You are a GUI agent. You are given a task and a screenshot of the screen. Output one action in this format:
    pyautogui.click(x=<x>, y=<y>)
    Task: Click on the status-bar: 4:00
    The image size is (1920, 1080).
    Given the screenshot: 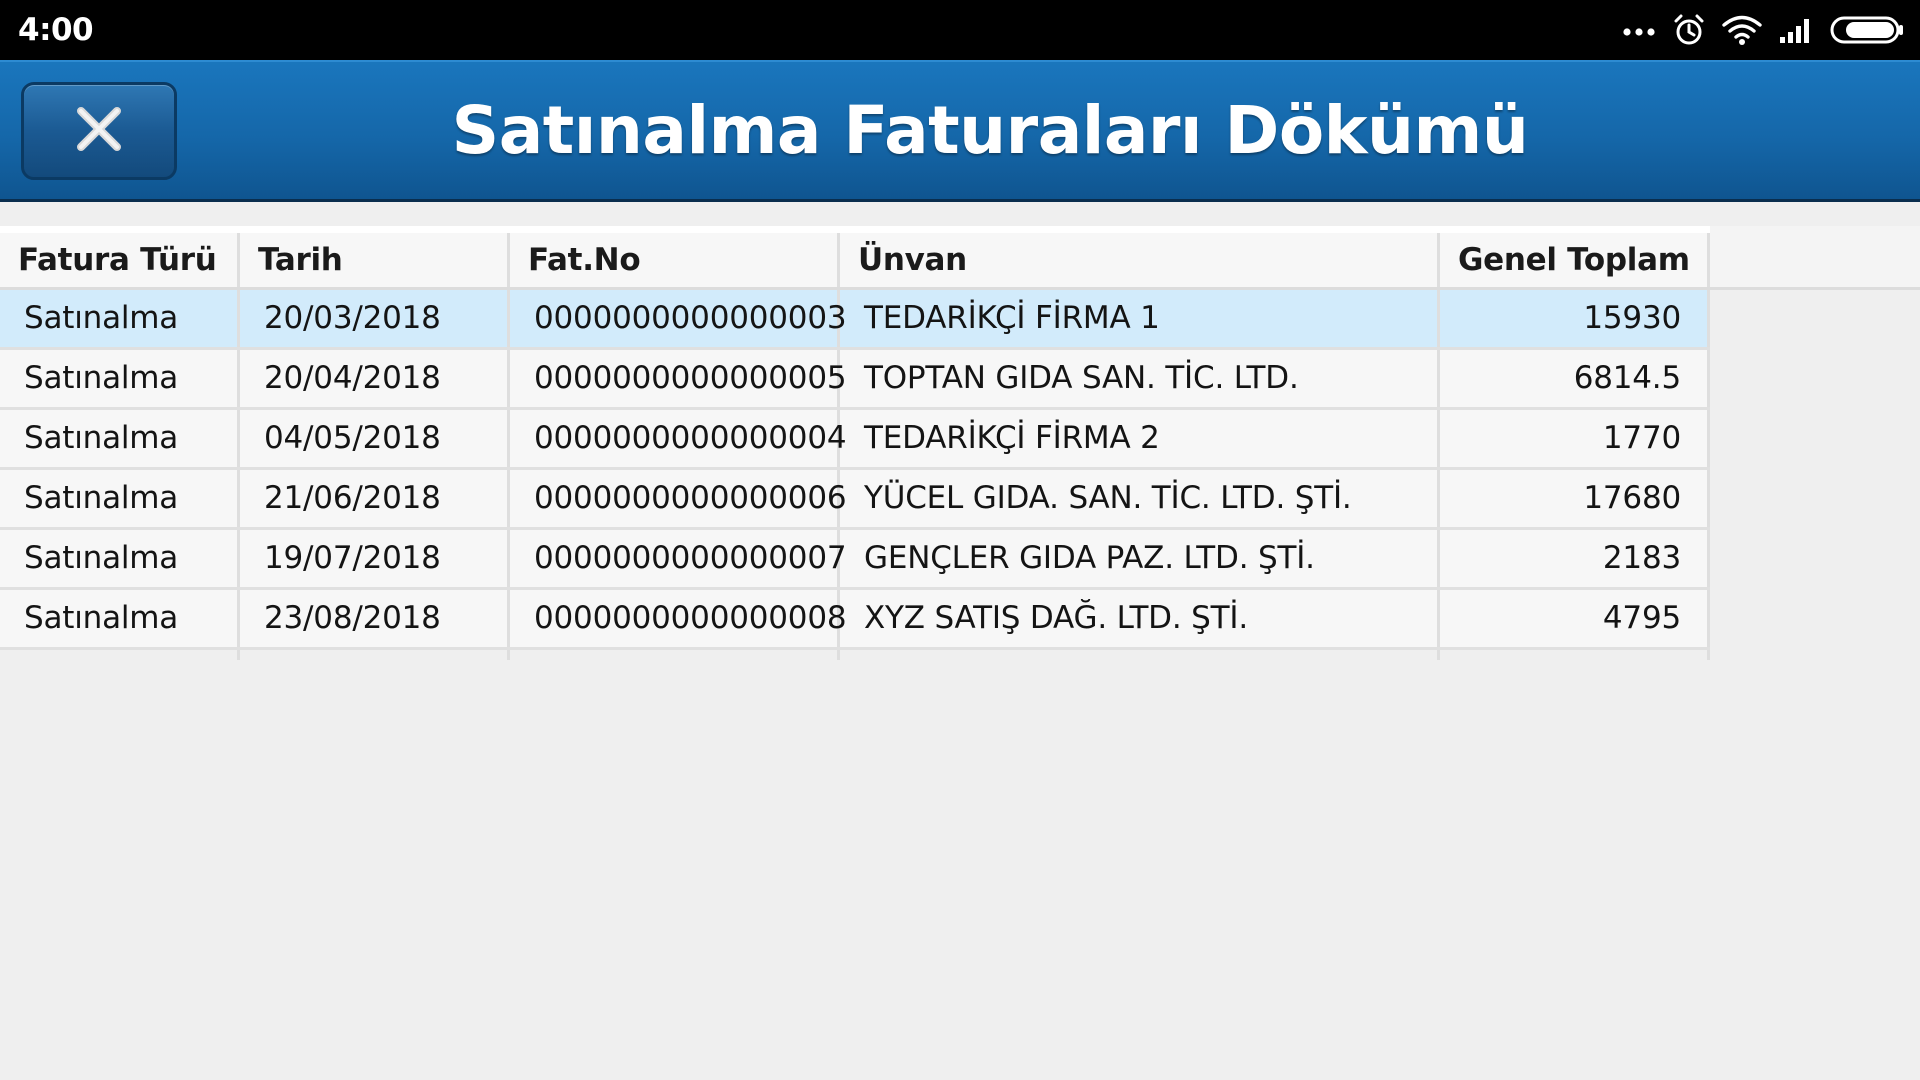 What is the action you would take?
    pyautogui.click(x=960, y=30)
    